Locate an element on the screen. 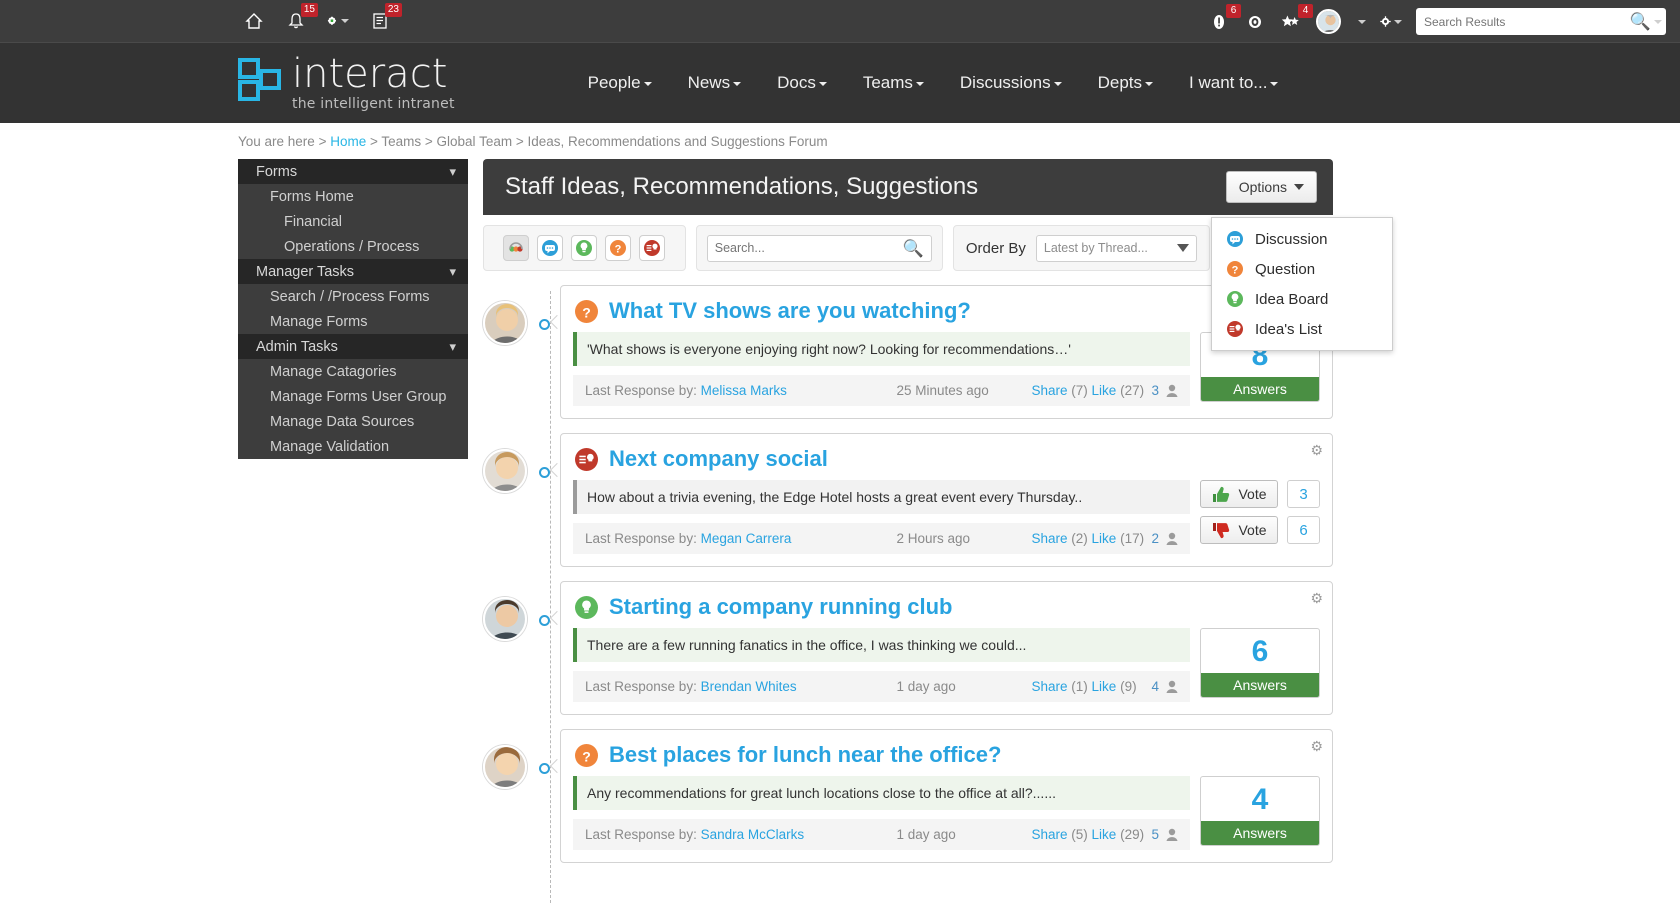 The width and height of the screenshot is (1680, 903). sidebar-item-manage-forms: Manage Forms is located at coordinates (353, 321).